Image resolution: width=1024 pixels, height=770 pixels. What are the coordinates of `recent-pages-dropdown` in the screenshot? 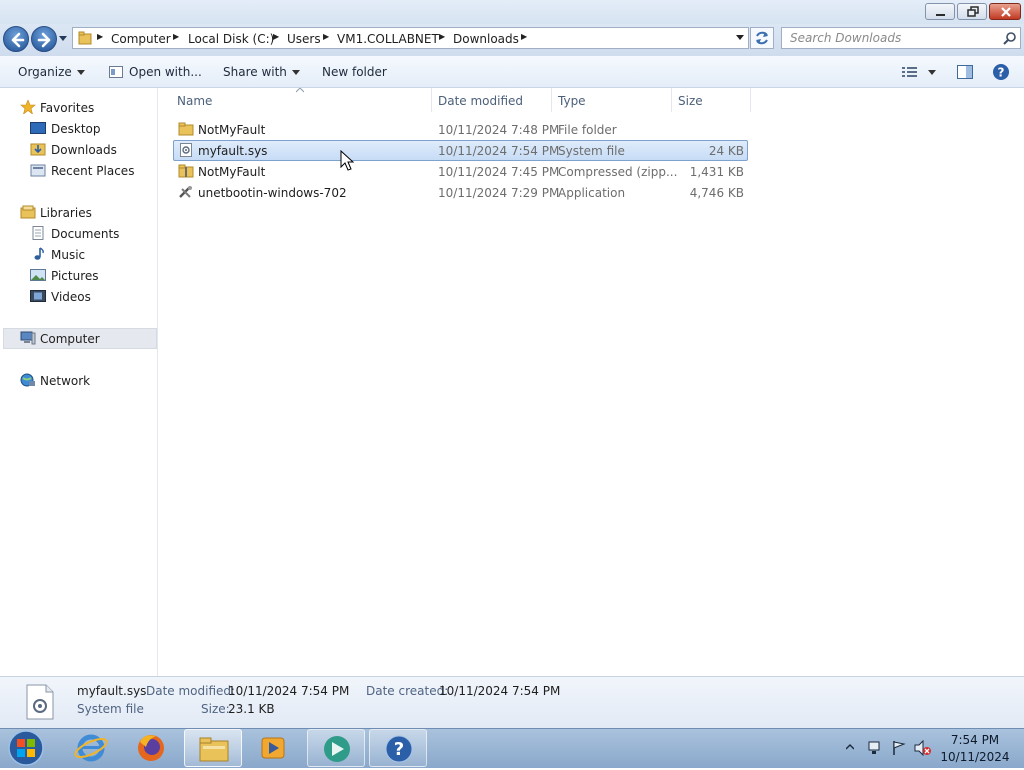 It's located at (63, 38).